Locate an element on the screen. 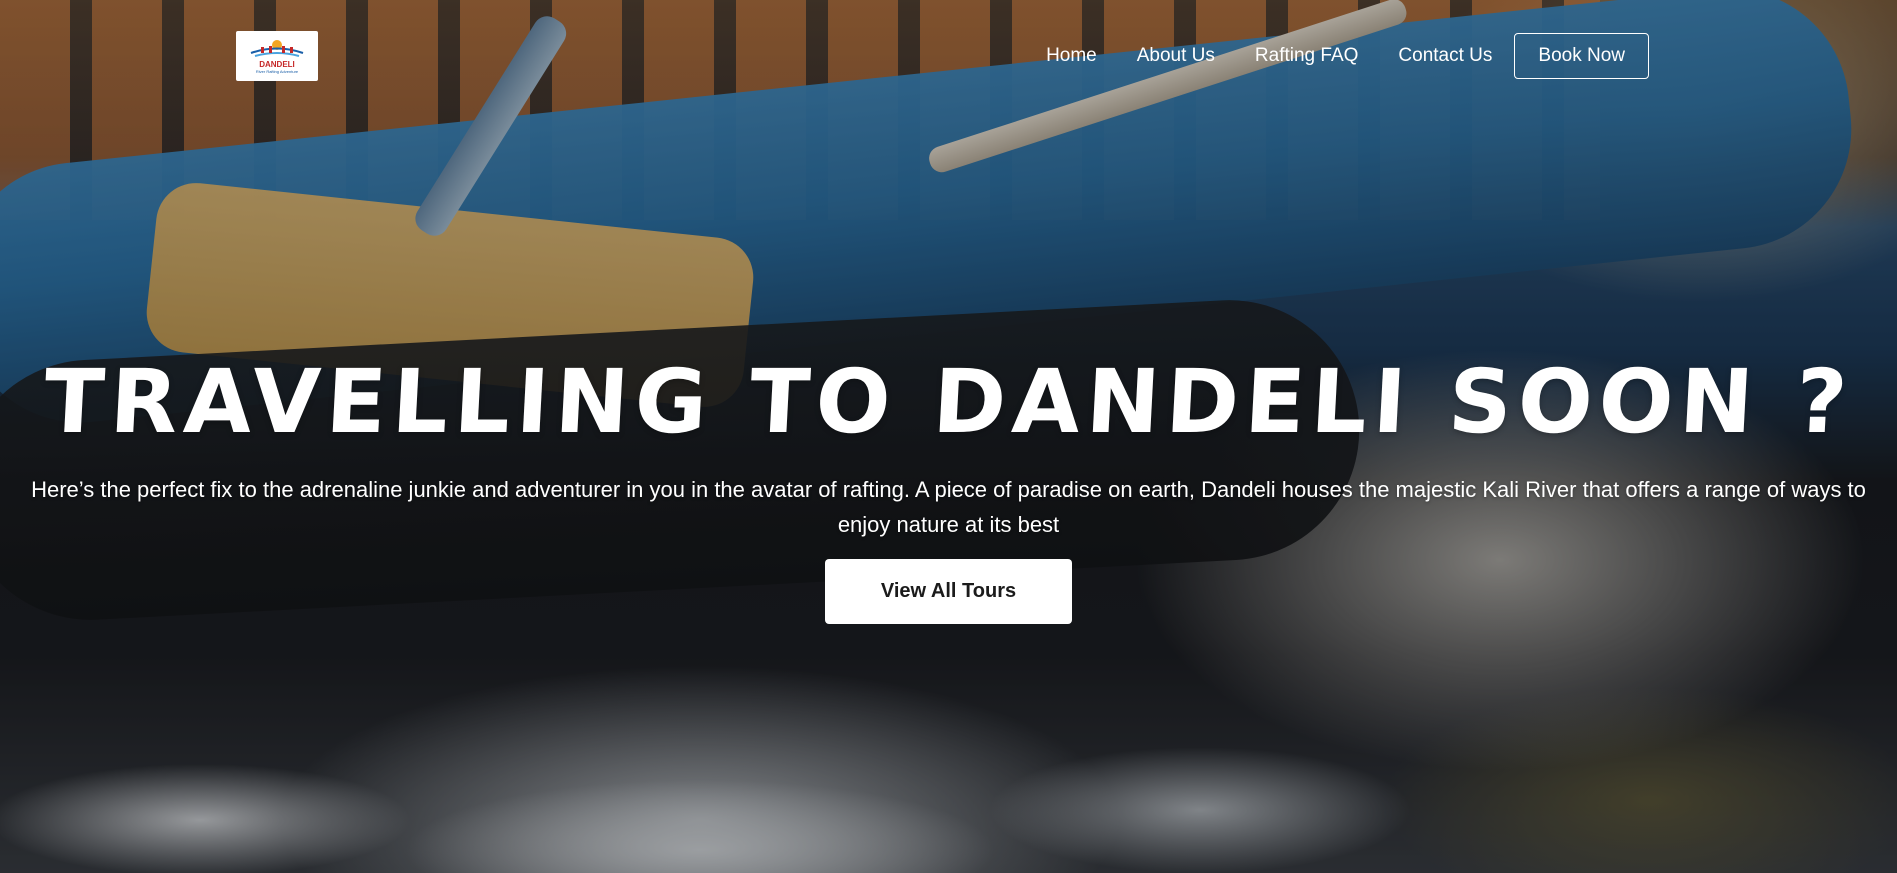 The width and height of the screenshot is (1897, 873). view-all-tours-button: View All Tours is located at coordinates (948, 591).